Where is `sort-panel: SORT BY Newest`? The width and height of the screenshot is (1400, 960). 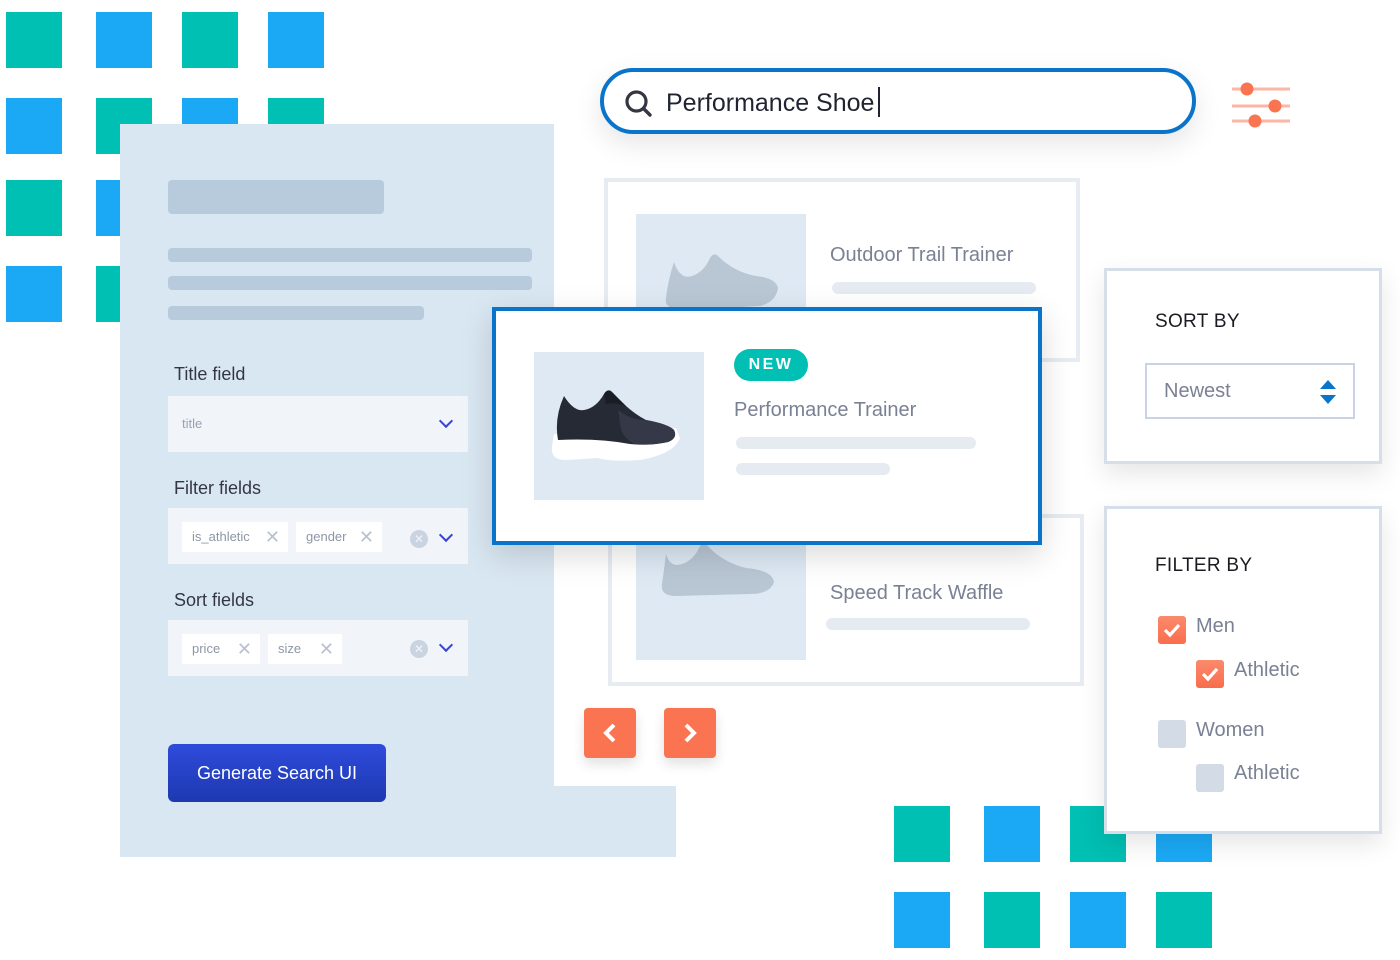
sort-panel: SORT BY Newest is located at coordinates (1243, 366).